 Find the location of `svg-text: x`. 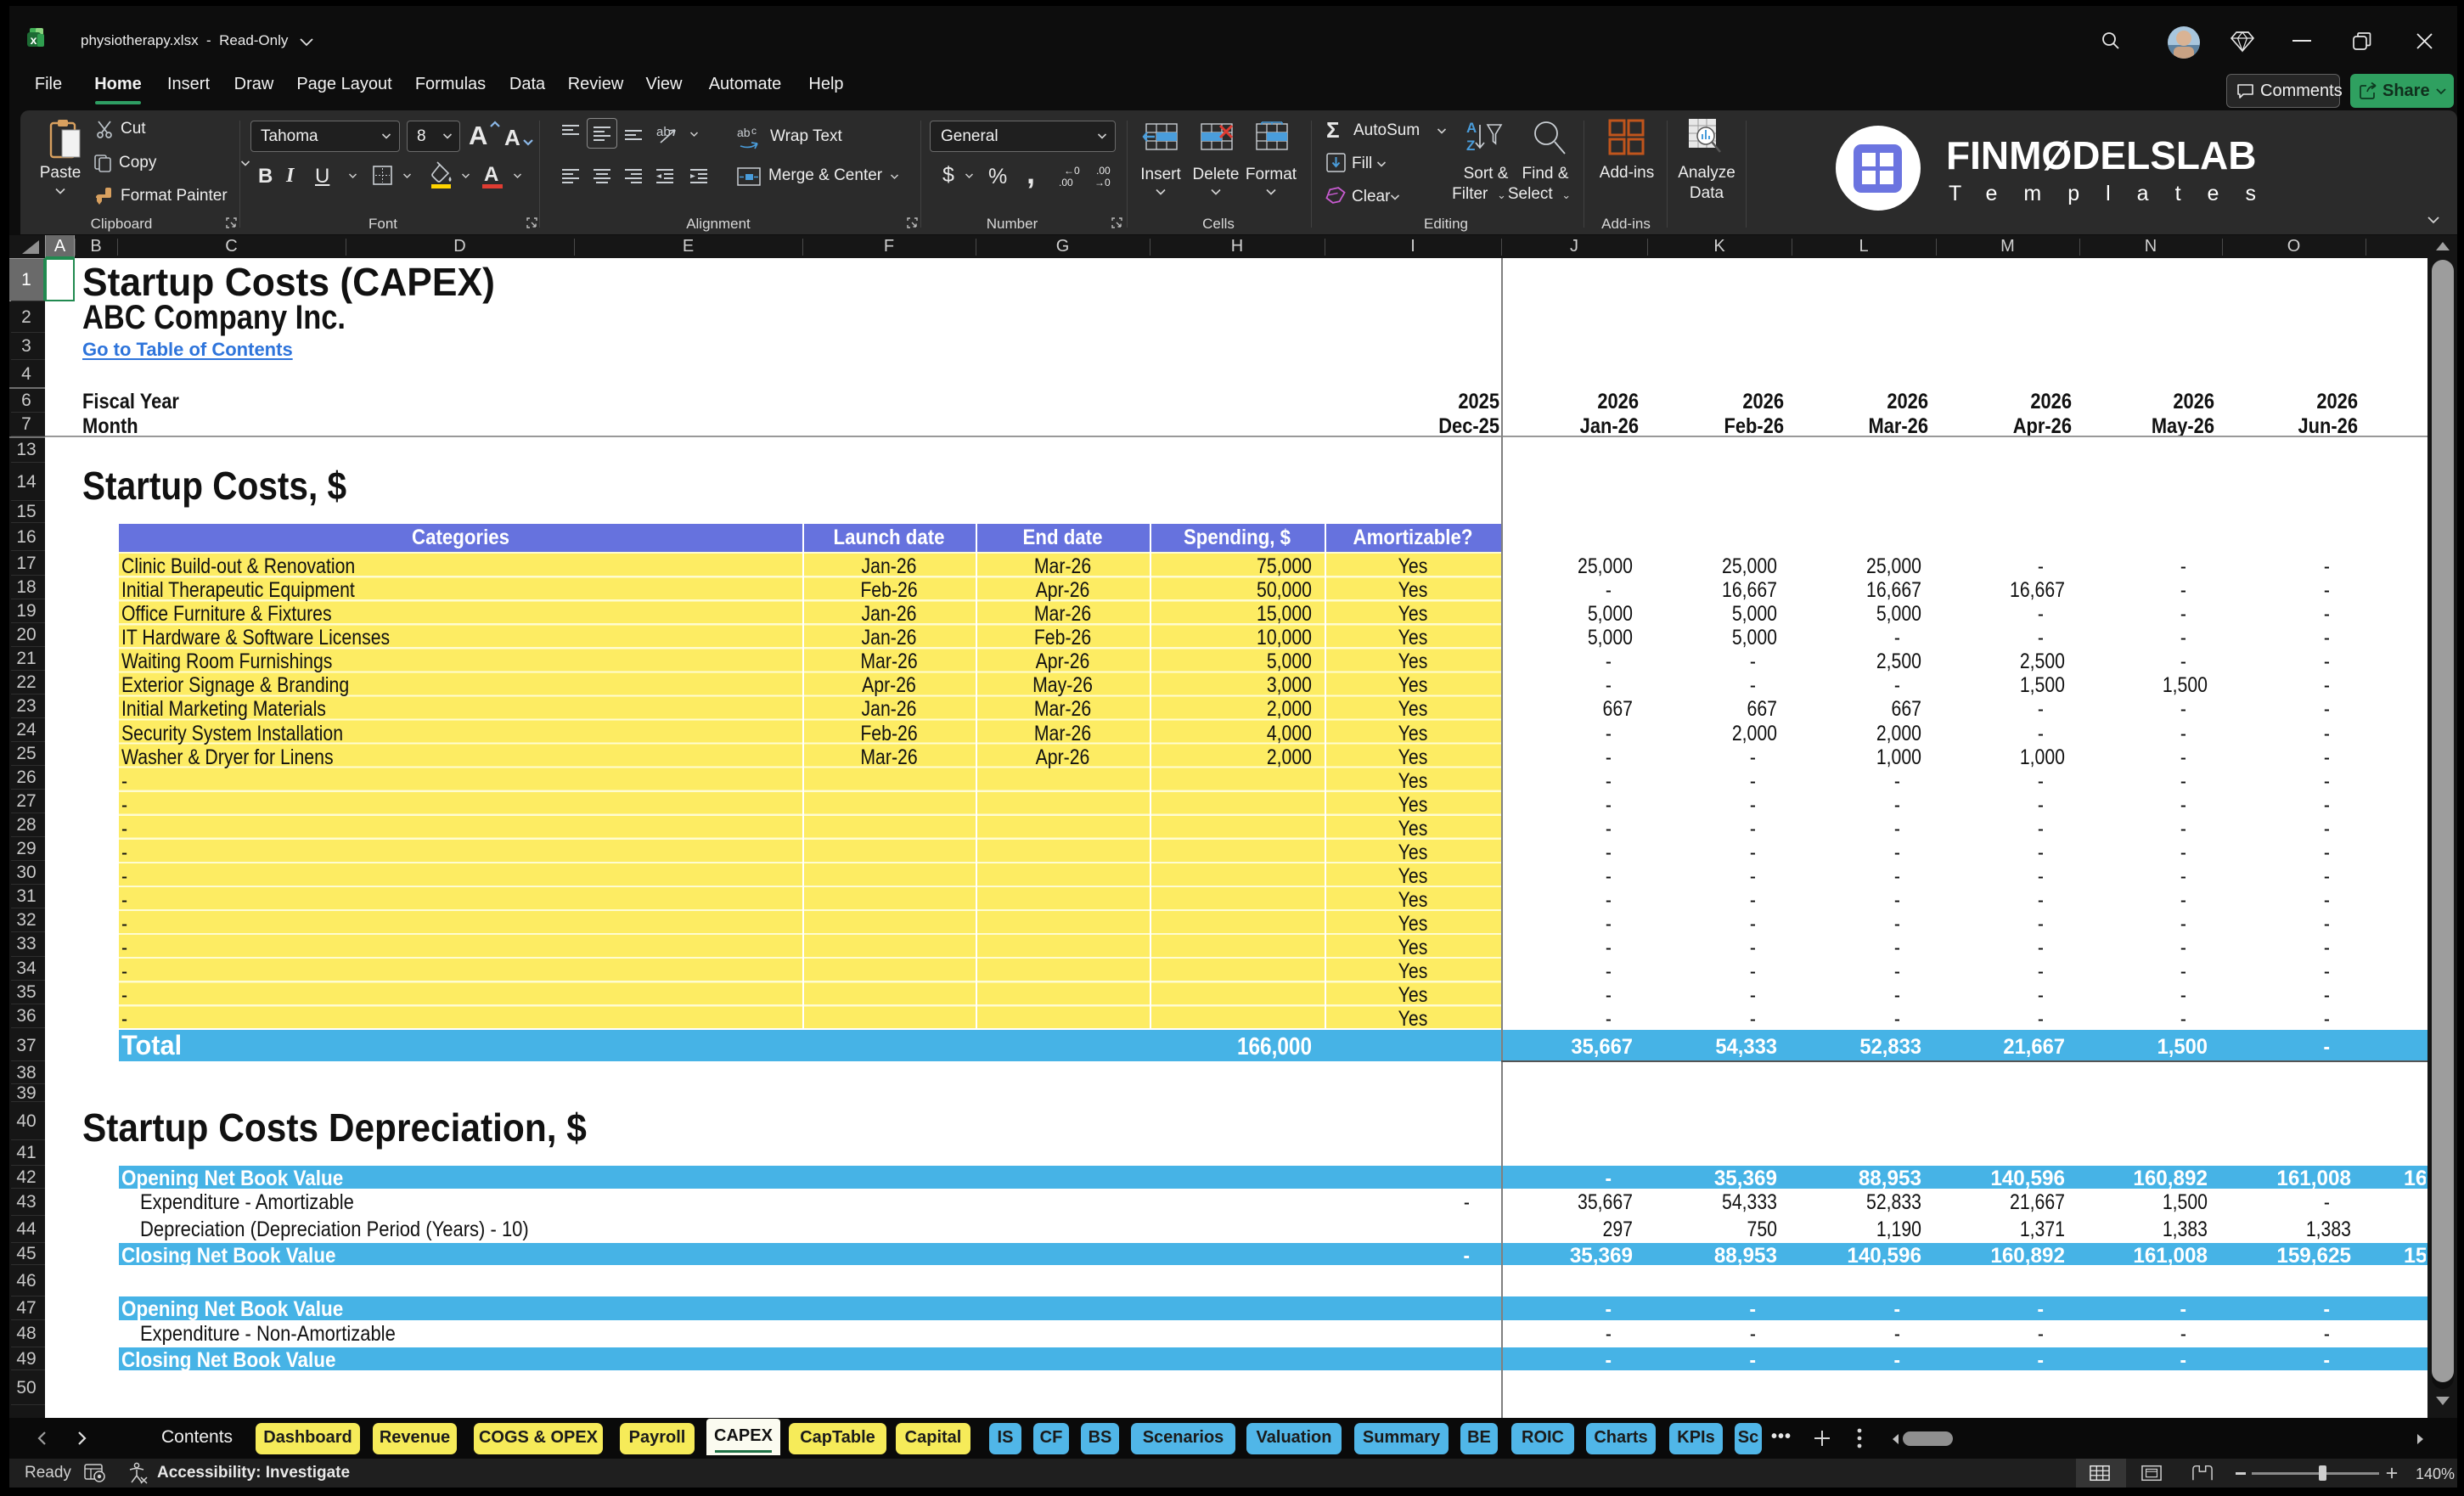

svg-text: x is located at coordinates (34, 40).